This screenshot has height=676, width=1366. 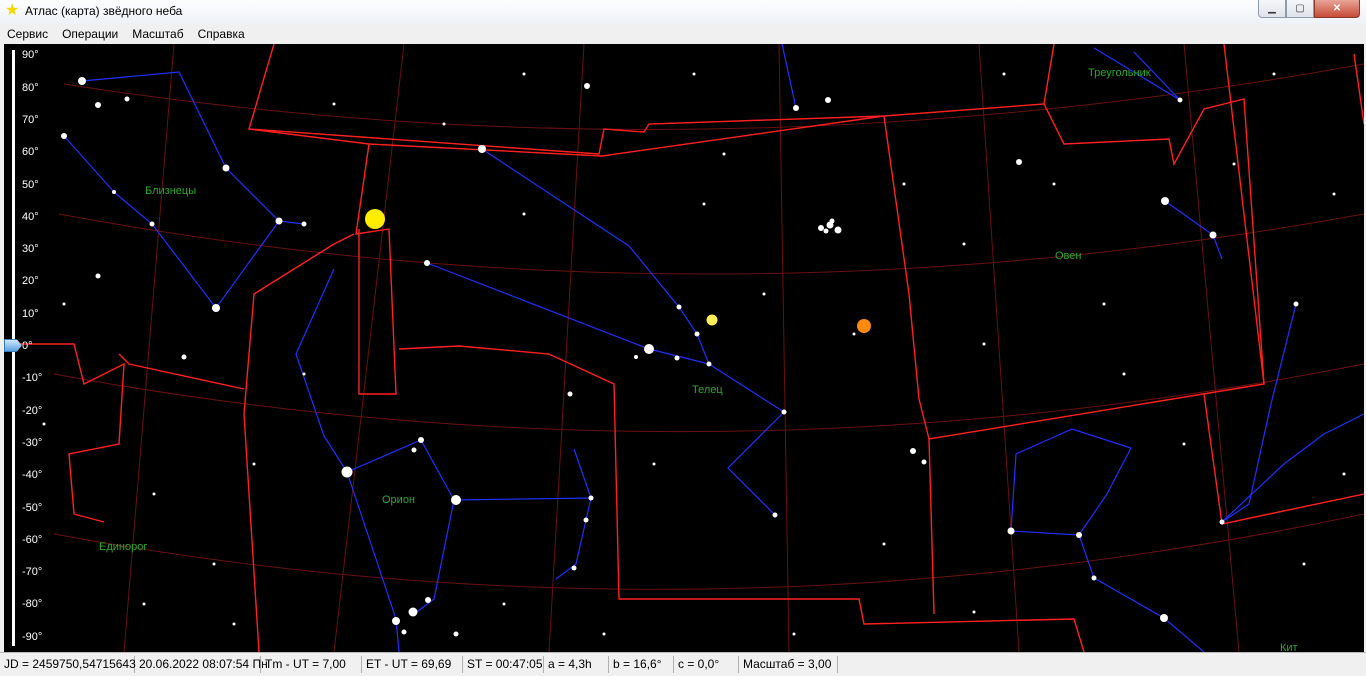 I want to click on planet-marker-orange, so click(x=864, y=326).